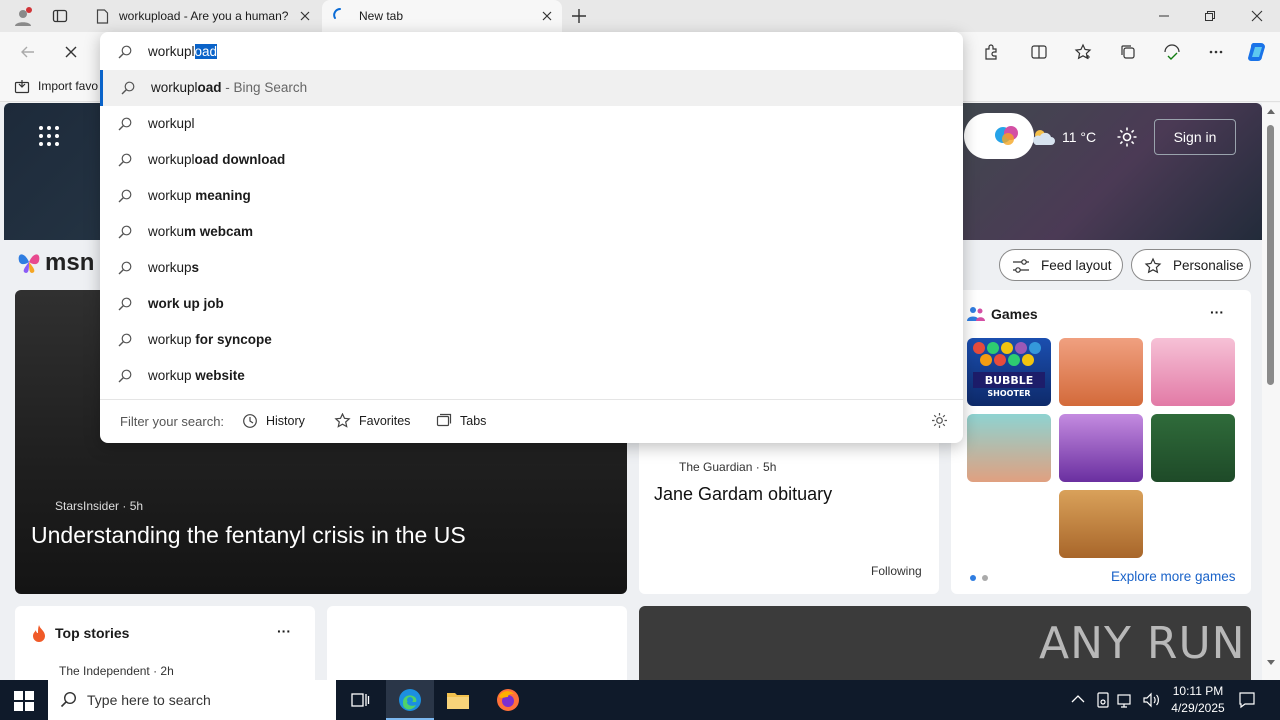 The height and width of the screenshot is (720, 1280). What do you see at coordinates (1193, 372) in the screenshot?
I see `game-tile-fashion` at bounding box center [1193, 372].